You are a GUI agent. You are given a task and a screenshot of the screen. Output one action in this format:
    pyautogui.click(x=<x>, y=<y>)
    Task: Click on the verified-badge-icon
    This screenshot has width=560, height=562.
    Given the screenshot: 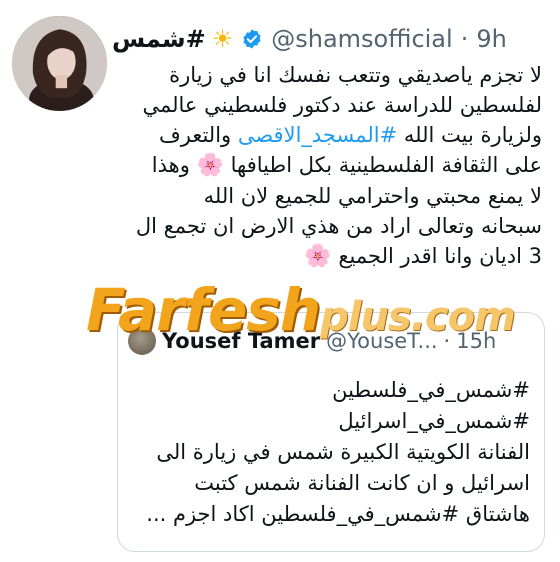 What is the action you would take?
    pyautogui.click(x=252, y=39)
    